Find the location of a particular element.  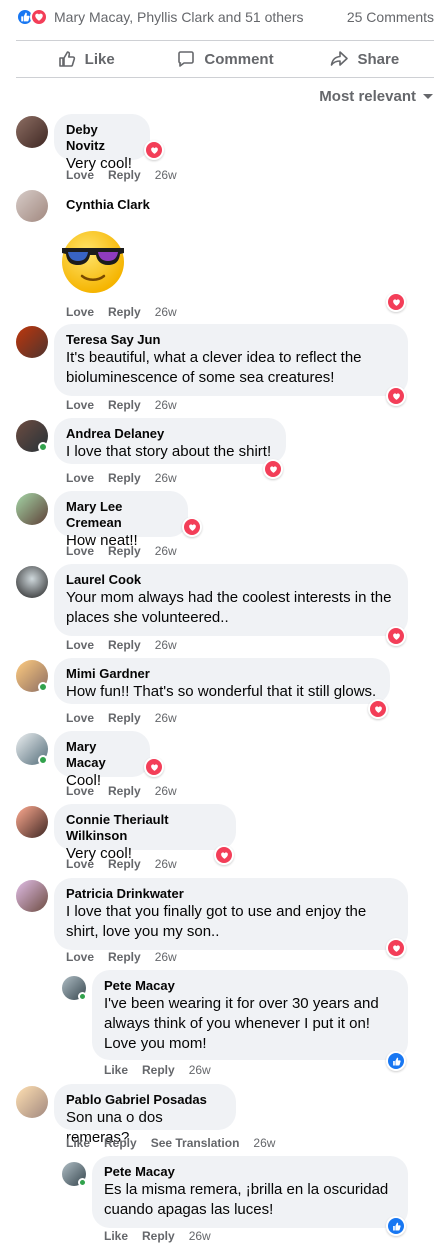

comments-count: 25 Comments is located at coordinates (390, 17).